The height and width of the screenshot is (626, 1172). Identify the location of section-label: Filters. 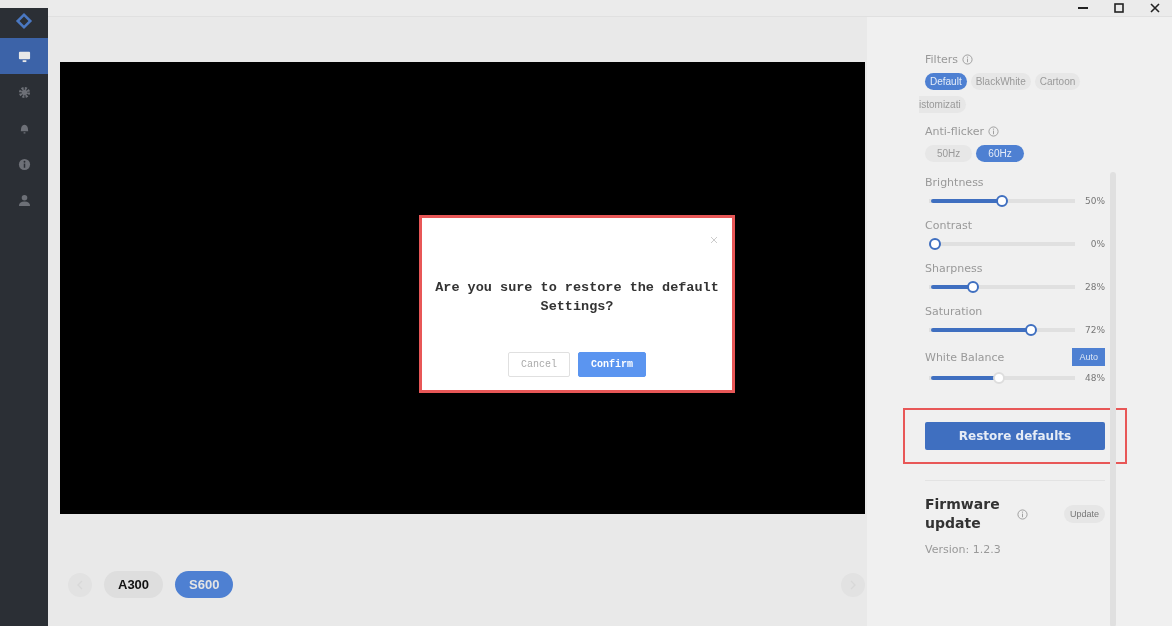
(941, 59).